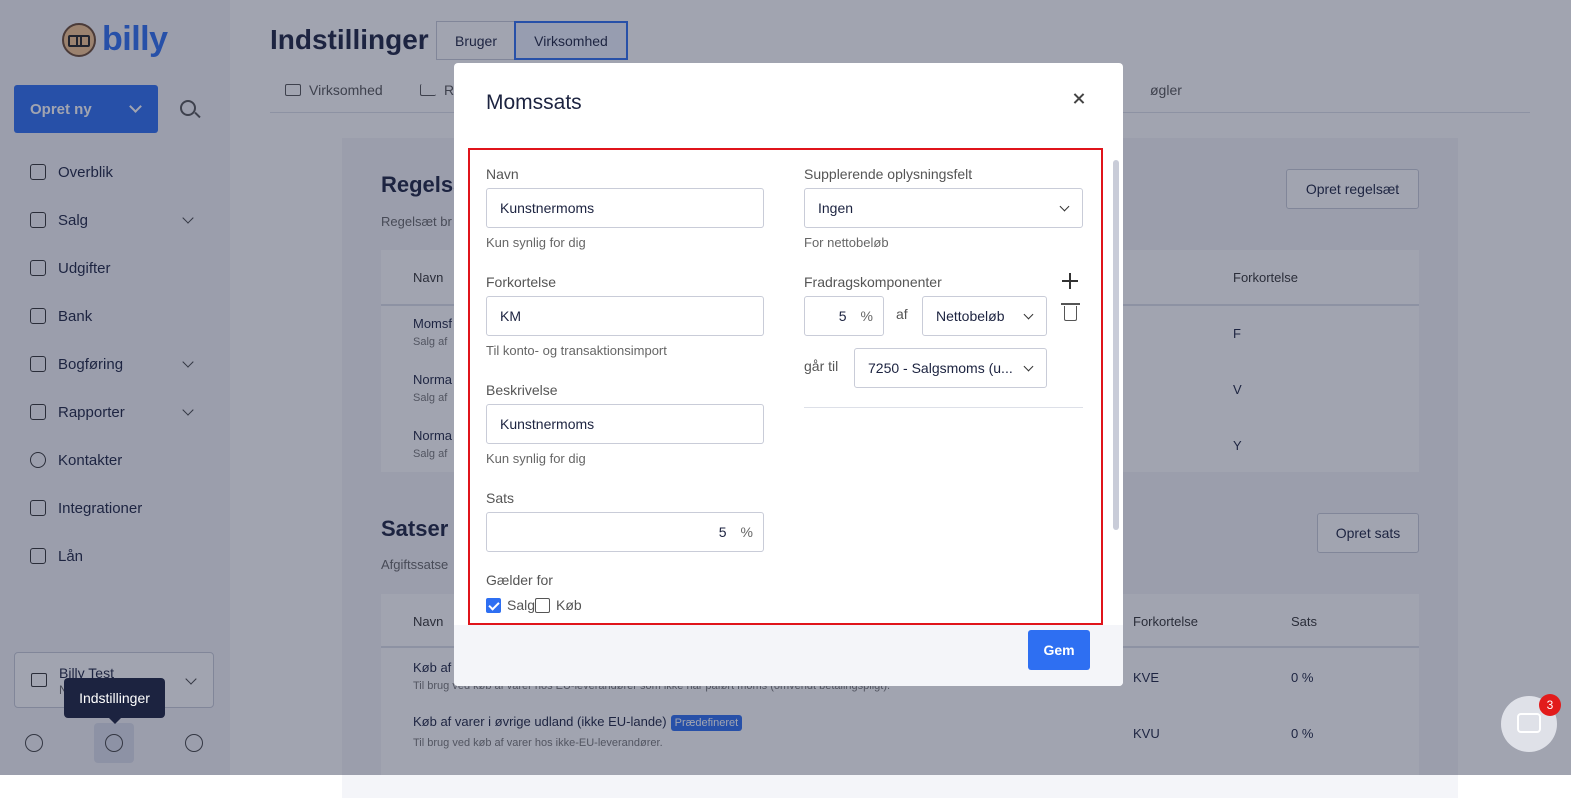 This screenshot has width=1571, height=798. What do you see at coordinates (543, 605) in the screenshot?
I see `checkbox-unchecked-icon` at bounding box center [543, 605].